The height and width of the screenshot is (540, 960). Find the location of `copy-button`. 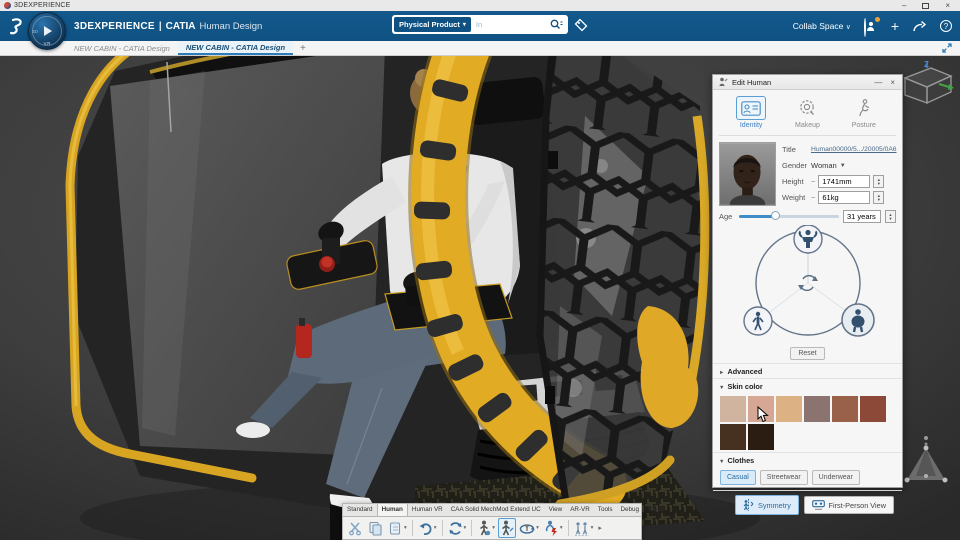

copy-button is located at coordinates (375, 528).